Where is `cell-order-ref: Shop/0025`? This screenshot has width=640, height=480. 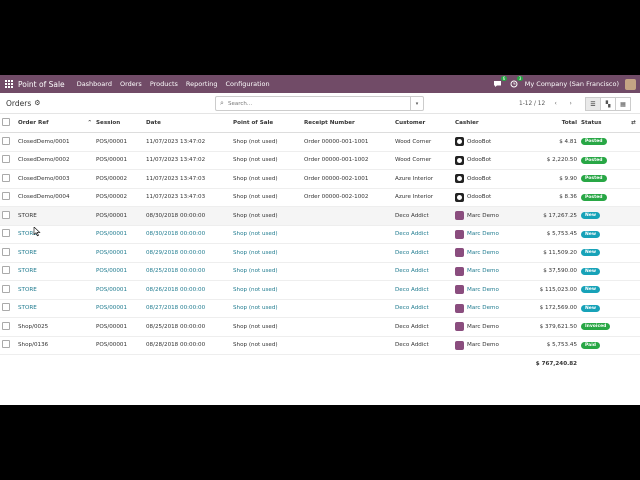 cell-order-ref: Shop/0025 is located at coordinates (55, 327).